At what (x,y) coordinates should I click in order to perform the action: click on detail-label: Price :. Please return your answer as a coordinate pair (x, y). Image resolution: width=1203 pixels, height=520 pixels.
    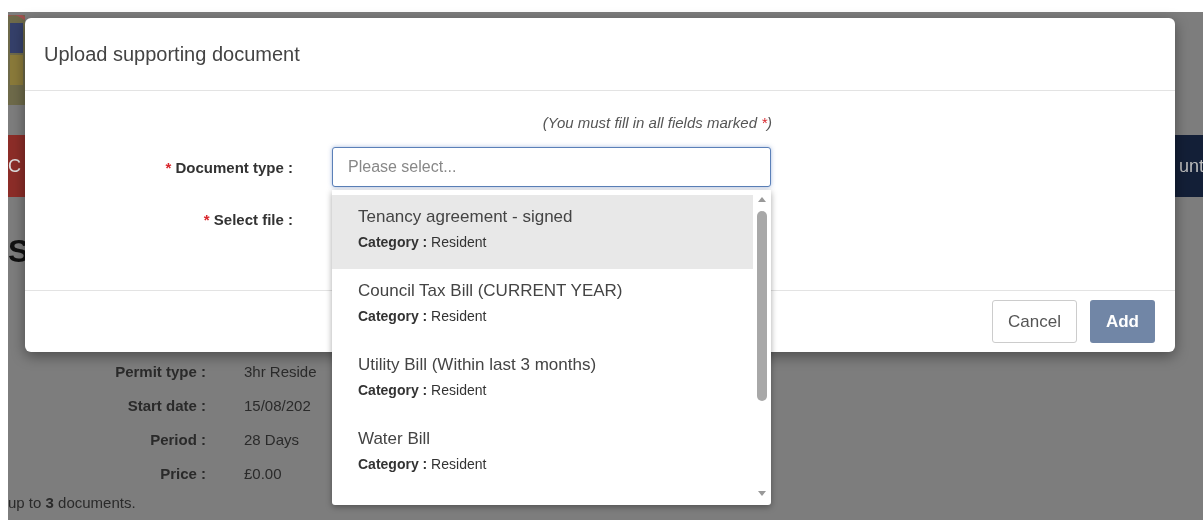
    Looking at the image, I should click on (182, 474).